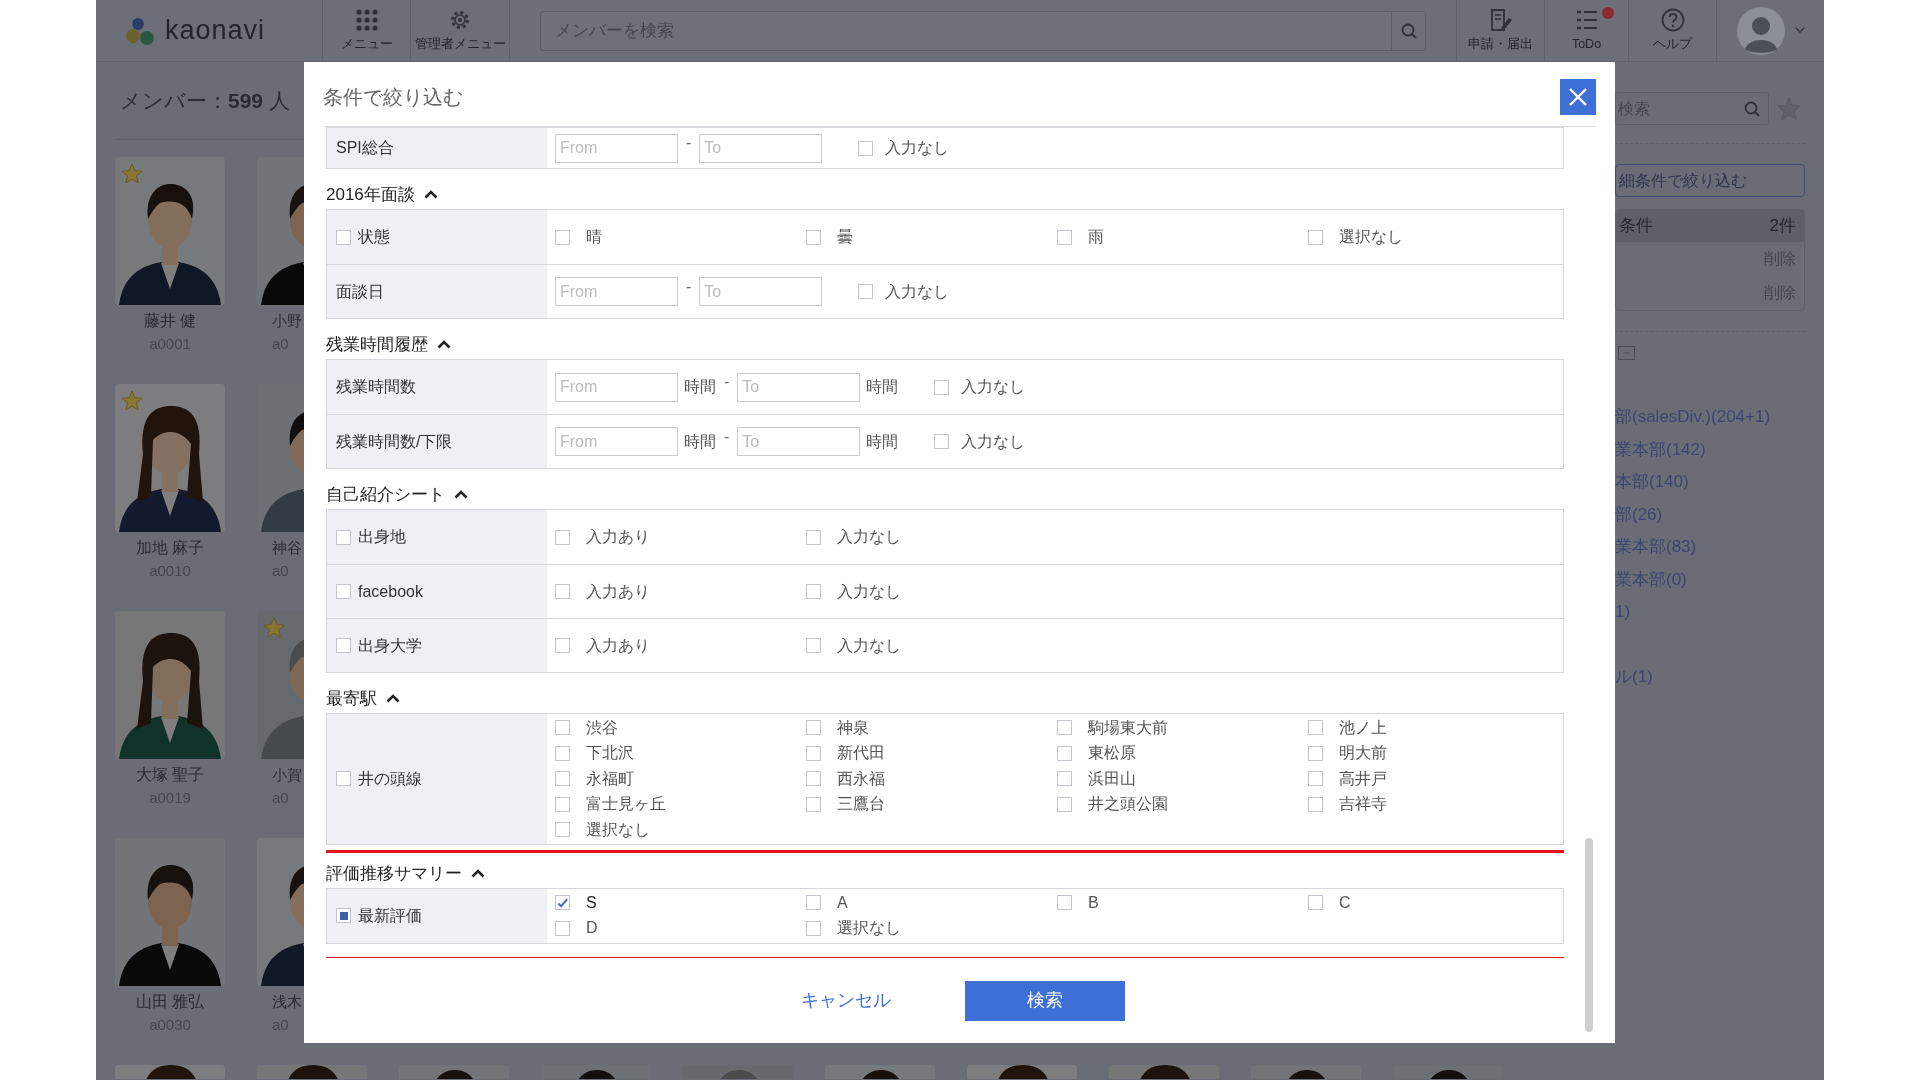 Image resolution: width=1920 pixels, height=1080 pixels. What do you see at coordinates (460, 30) in the screenshot?
I see `menu-button: 管理者メニュー` at bounding box center [460, 30].